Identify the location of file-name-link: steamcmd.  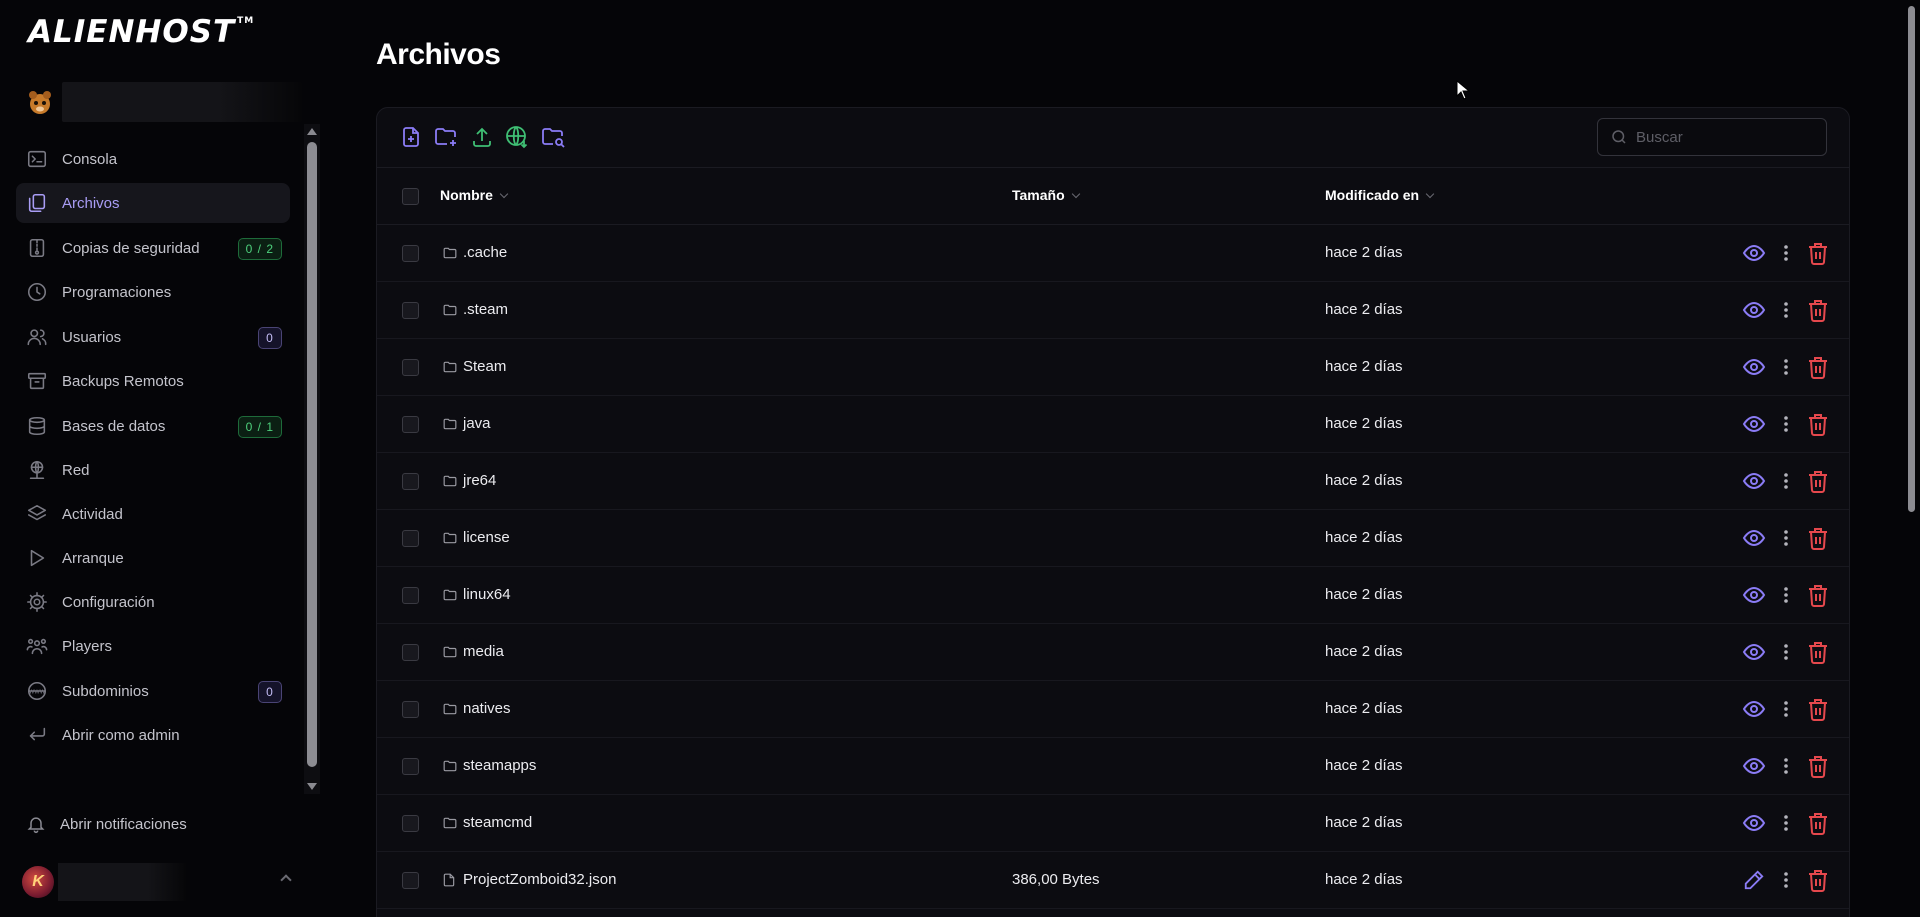
(487, 822).